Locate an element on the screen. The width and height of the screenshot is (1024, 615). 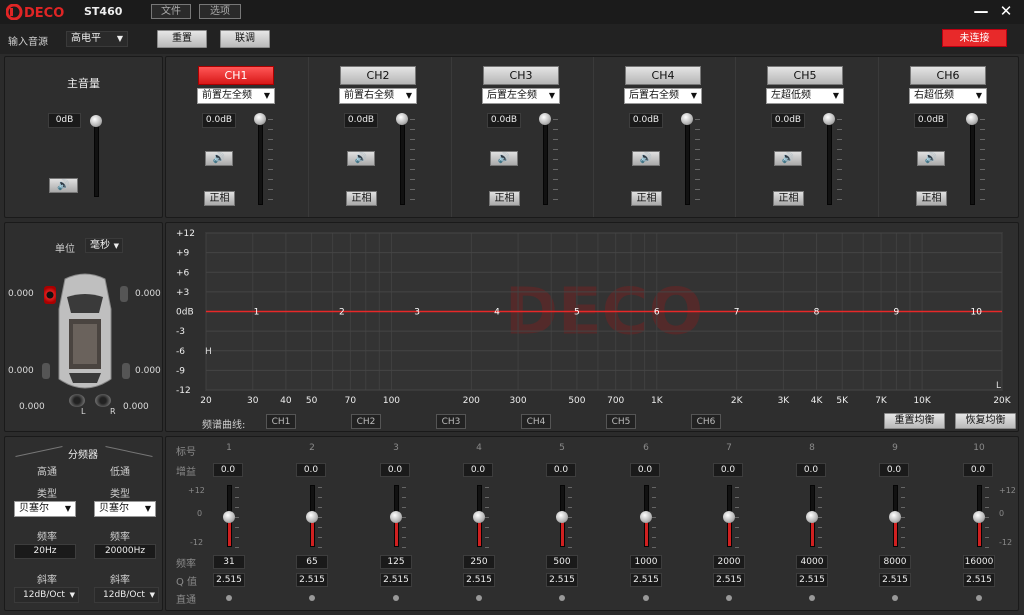
band-freq-input: 4000 is located at coordinates (812, 562).